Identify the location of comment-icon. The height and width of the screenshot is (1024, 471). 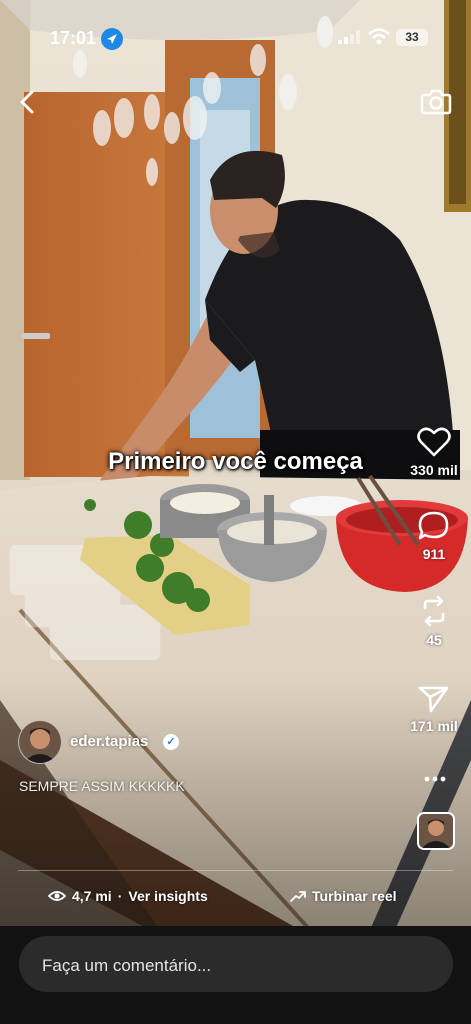
(433, 525).